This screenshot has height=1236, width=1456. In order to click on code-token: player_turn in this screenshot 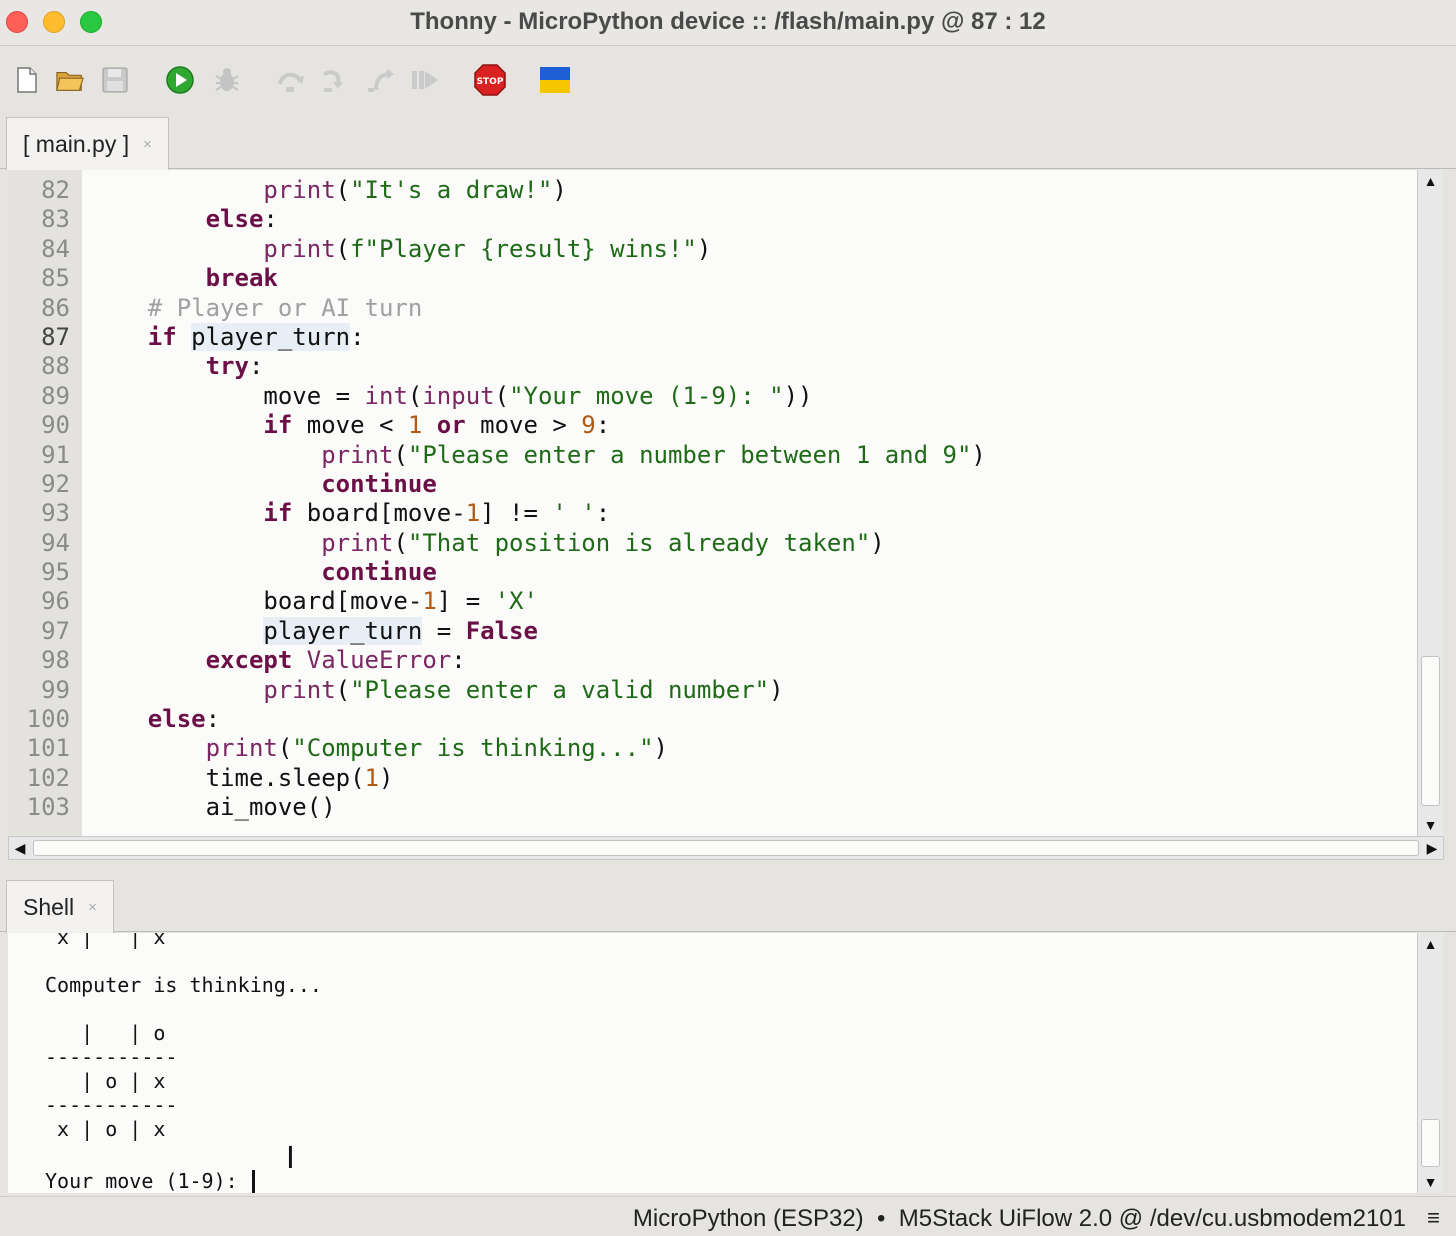, I will do `click(271, 336)`.